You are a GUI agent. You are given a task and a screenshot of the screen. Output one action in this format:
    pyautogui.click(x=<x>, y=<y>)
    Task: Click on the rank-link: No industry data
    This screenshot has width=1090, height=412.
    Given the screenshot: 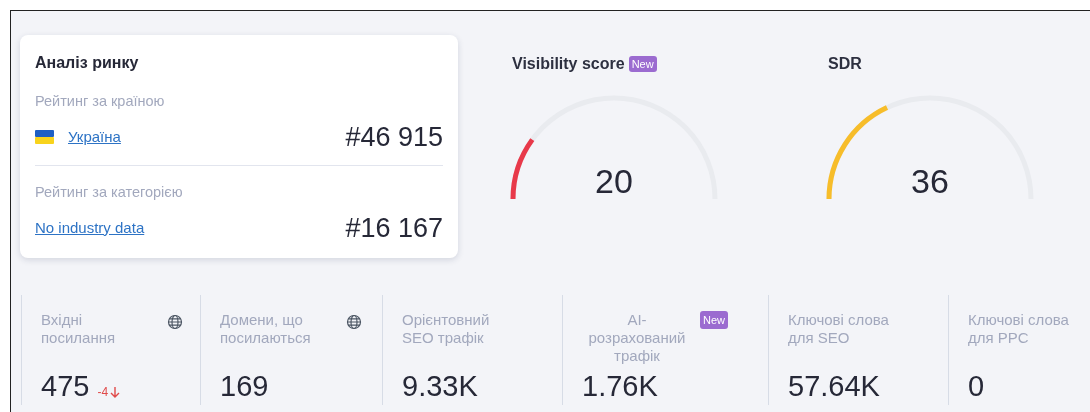 What is the action you would take?
    pyautogui.click(x=90, y=228)
    